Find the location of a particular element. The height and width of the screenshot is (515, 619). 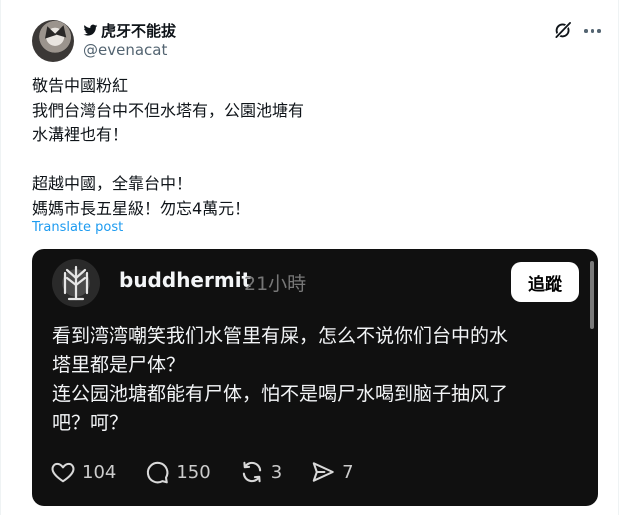

engagement-bar: 104 150 3 7 is located at coordinates (216, 472).